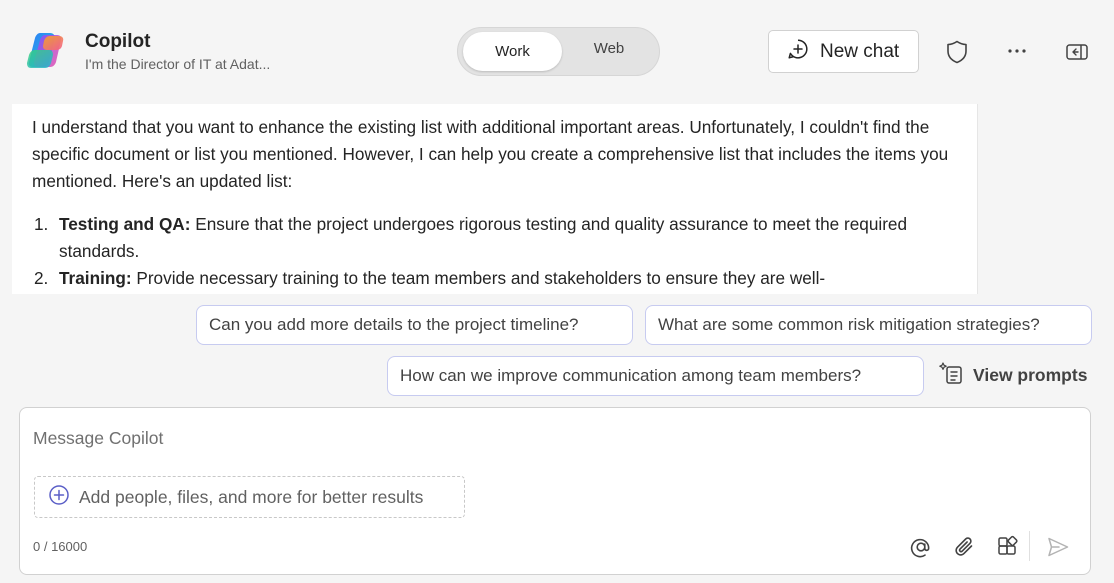 The image size is (1114, 583). I want to click on plus-chat-icon, so click(798, 51).